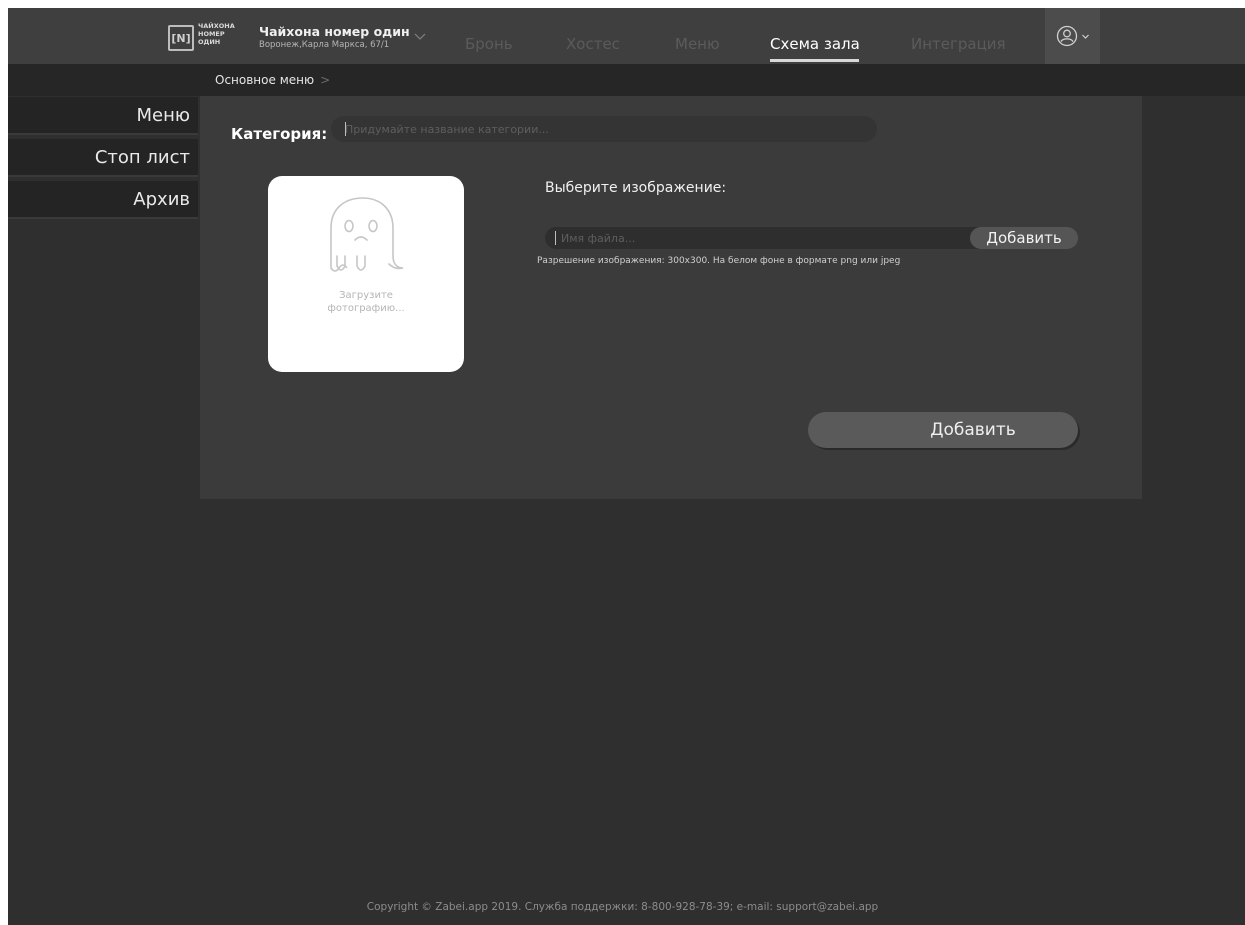 This screenshot has height=925, width=1245. What do you see at coordinates (103, 200) in the screenshot?
I see `sidebar-item-archive: Архив` at bounding box center [103, 200].